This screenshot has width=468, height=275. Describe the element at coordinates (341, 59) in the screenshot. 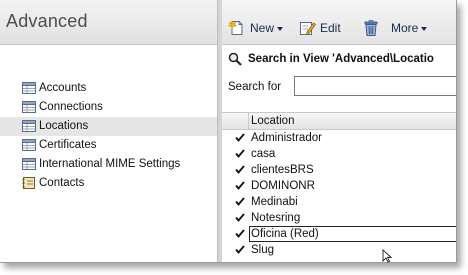

I see `search-title-text: Search in View 'Advanced\Locatio` at that location.